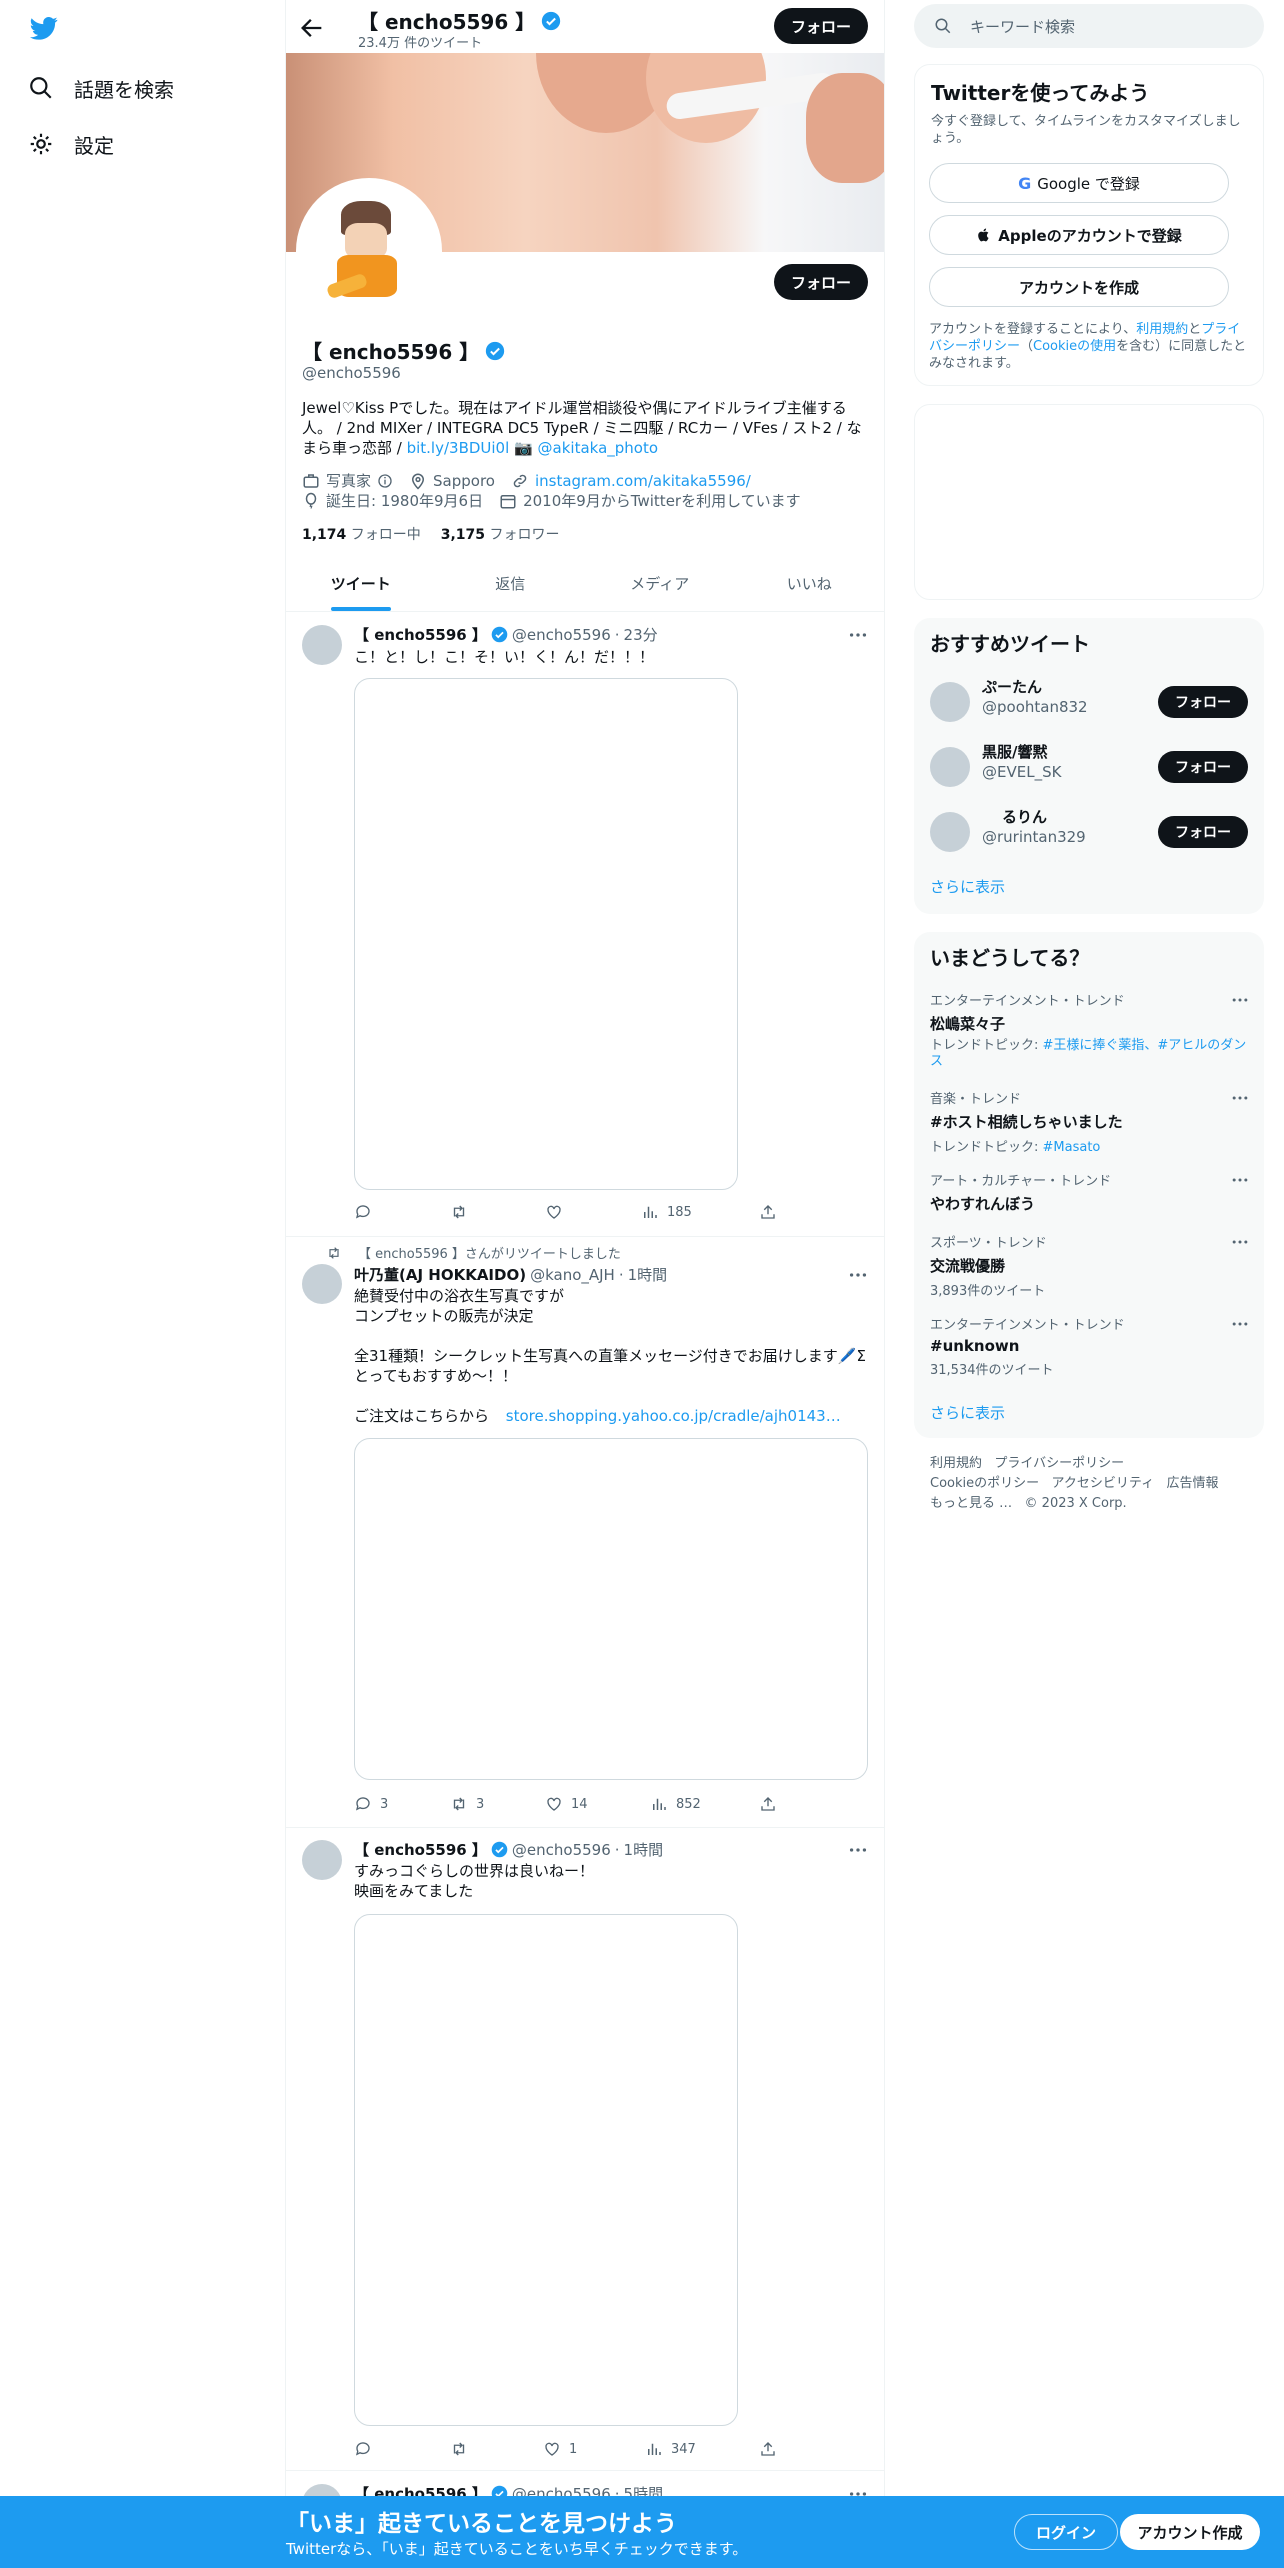 Image resolution: width=1284 pixels, height=2568 pixels. I want to click on search-box: キーワード検索, so click(1089, 26).